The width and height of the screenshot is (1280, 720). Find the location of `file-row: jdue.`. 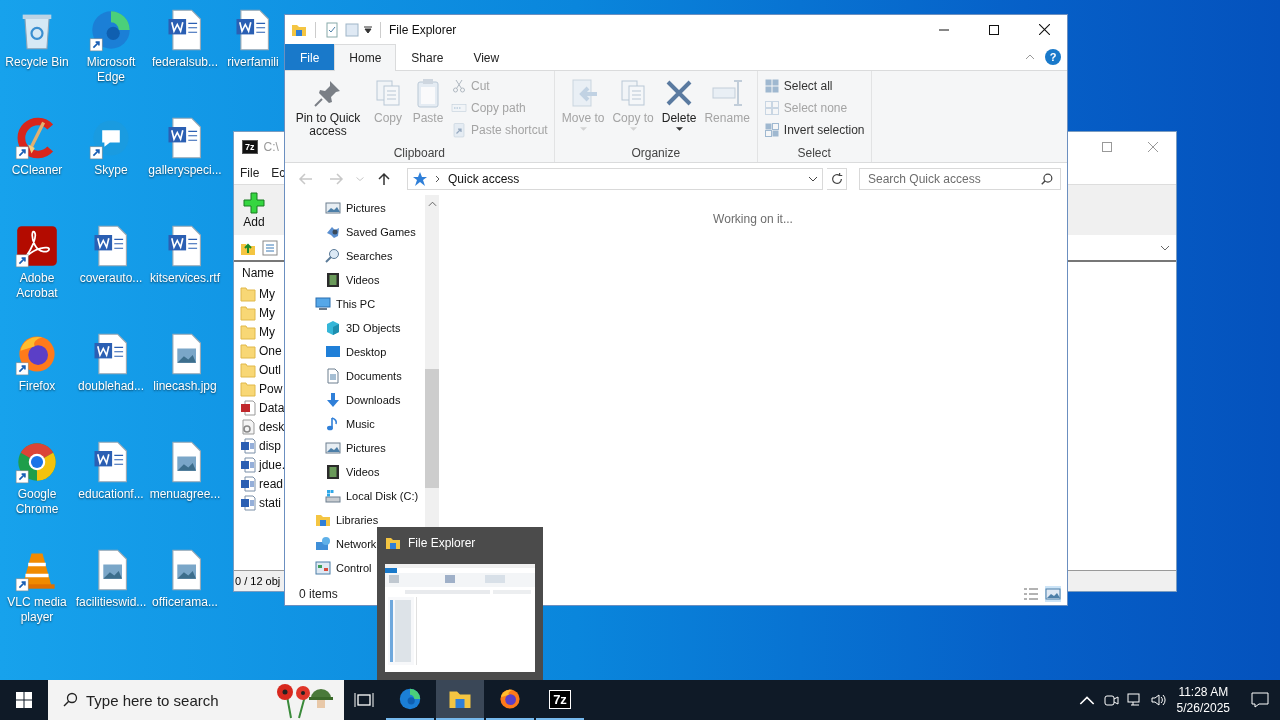

file-row: jdue. is located at coordinates (263, 464).